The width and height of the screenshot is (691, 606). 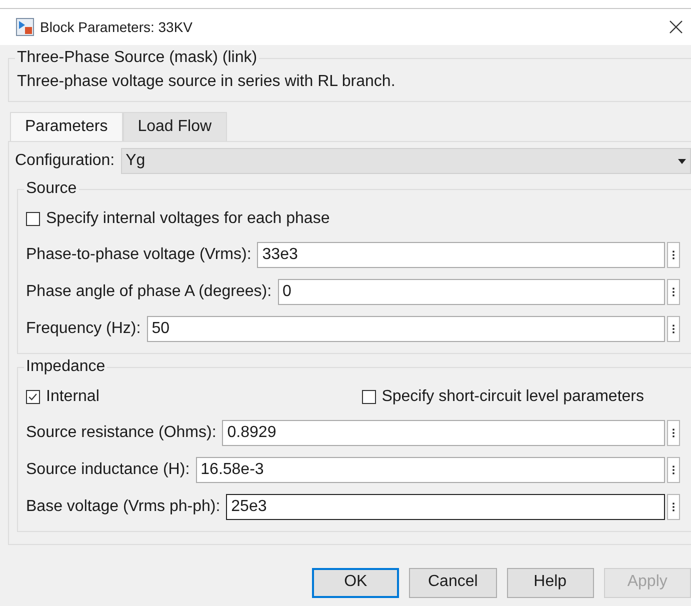 What do you see at coordinates (471, 291) in the screenshot?
I see `input-field: 0` at bounding box center [471, 291].